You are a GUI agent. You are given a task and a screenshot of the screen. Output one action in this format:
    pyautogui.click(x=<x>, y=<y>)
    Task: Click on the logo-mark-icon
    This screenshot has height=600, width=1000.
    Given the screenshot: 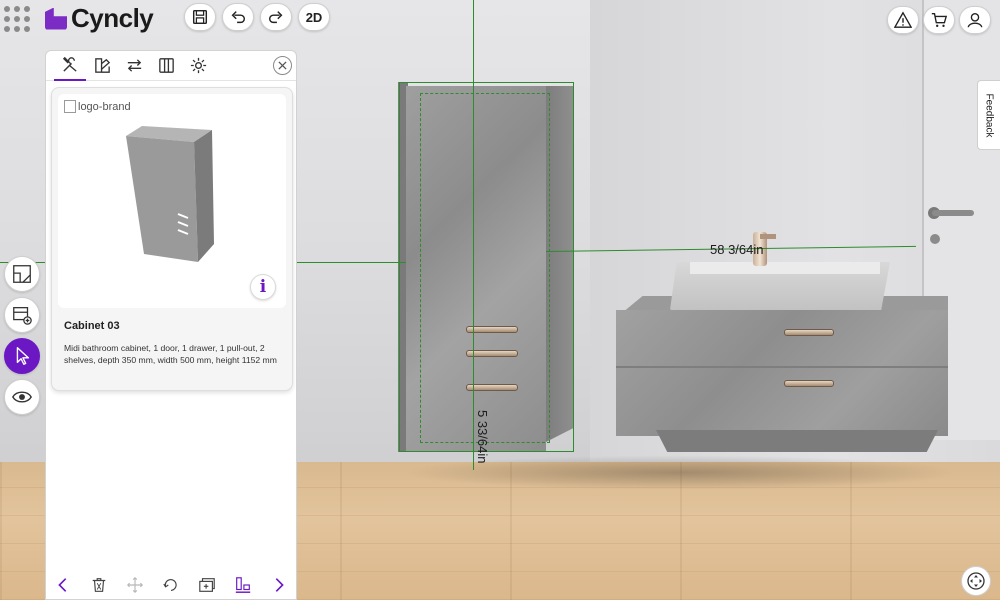 What is the action you would take?
    pyautogui.click(x=56, y=18)
    